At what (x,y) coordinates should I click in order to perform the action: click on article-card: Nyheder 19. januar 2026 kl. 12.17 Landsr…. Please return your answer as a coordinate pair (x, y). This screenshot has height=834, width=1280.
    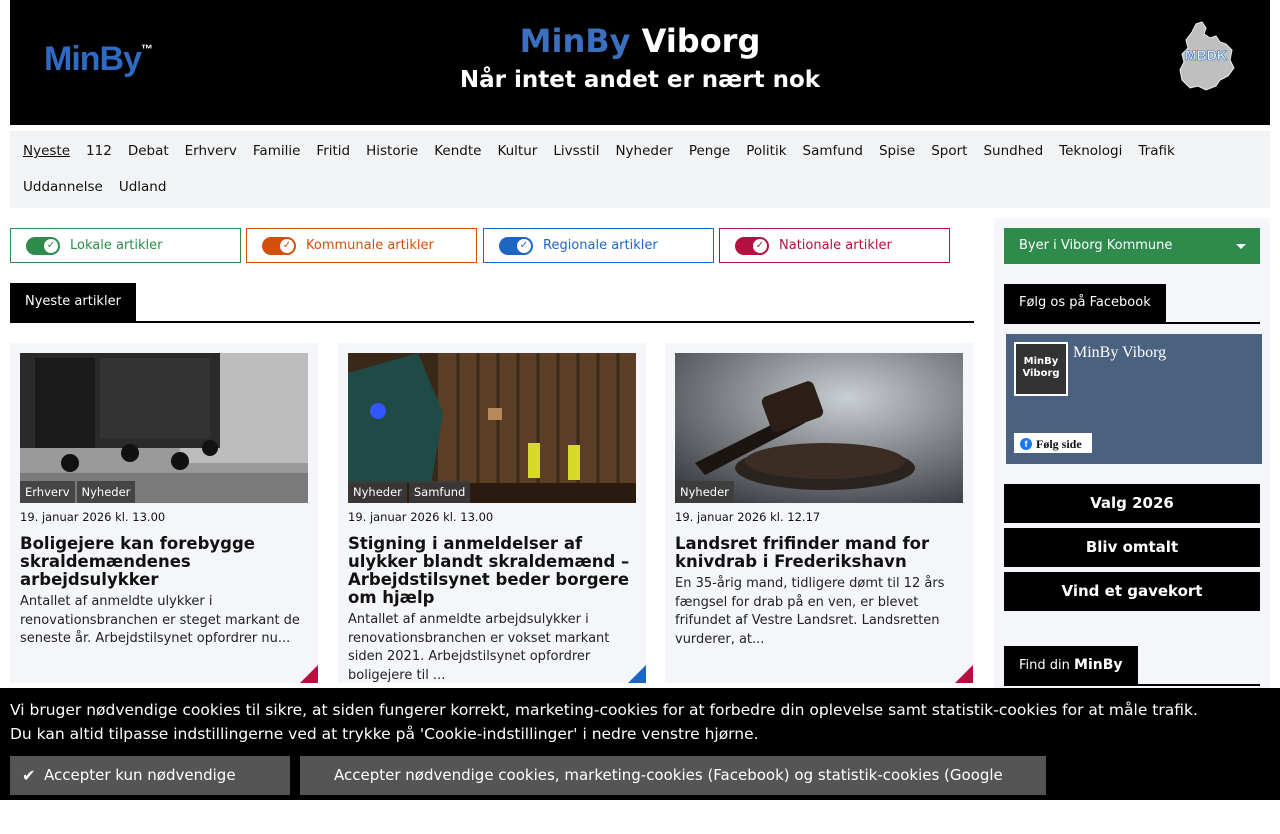
    Looking at the image, I should click on (819, 513).